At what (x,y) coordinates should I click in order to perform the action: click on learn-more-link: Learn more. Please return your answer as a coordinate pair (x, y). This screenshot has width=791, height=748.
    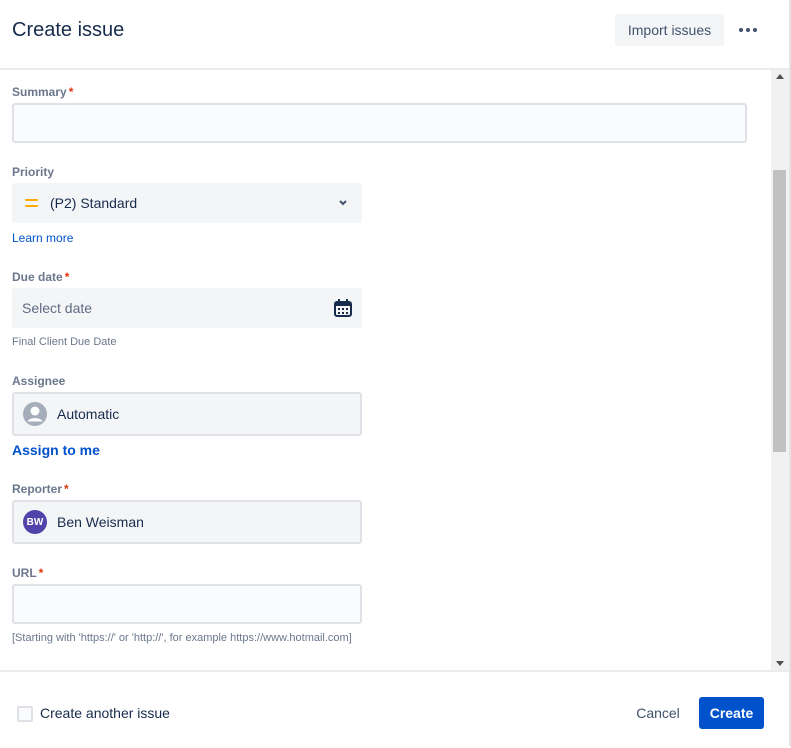
    Looking at the image, I should click on (42, 238).